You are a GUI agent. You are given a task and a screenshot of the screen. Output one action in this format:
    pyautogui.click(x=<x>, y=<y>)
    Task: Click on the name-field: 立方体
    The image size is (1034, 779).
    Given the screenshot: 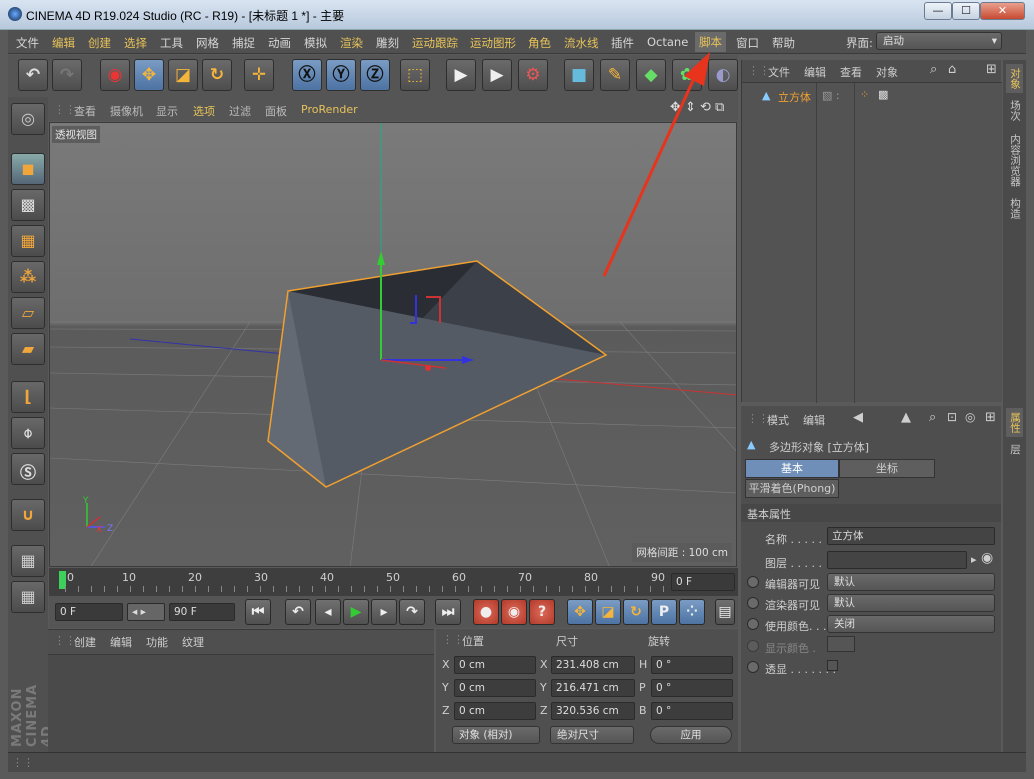 What is the action you would take?
    pyautogui.click(x=911, y=536)
    